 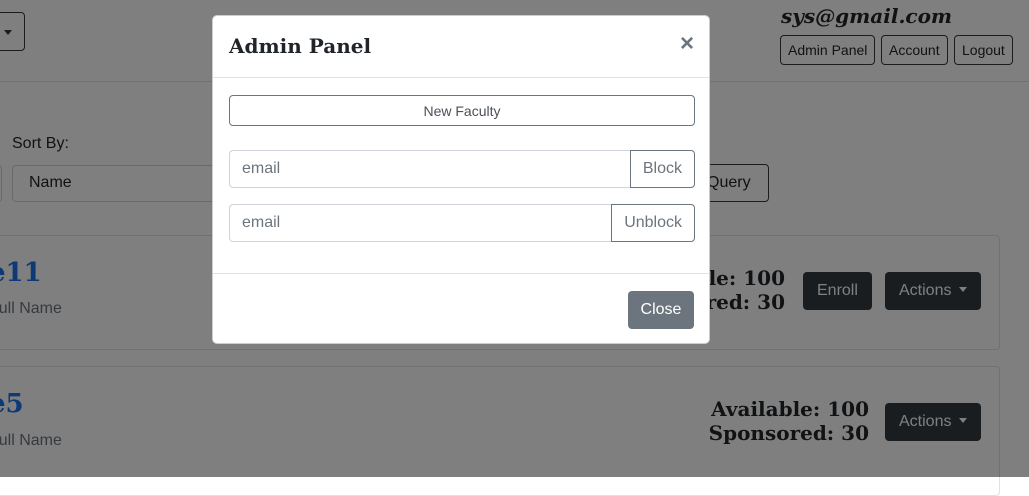 What do you see at coordinates (661, 310) in the screenshot?
I see `close-button: Close` at bounding box center [661, 310].